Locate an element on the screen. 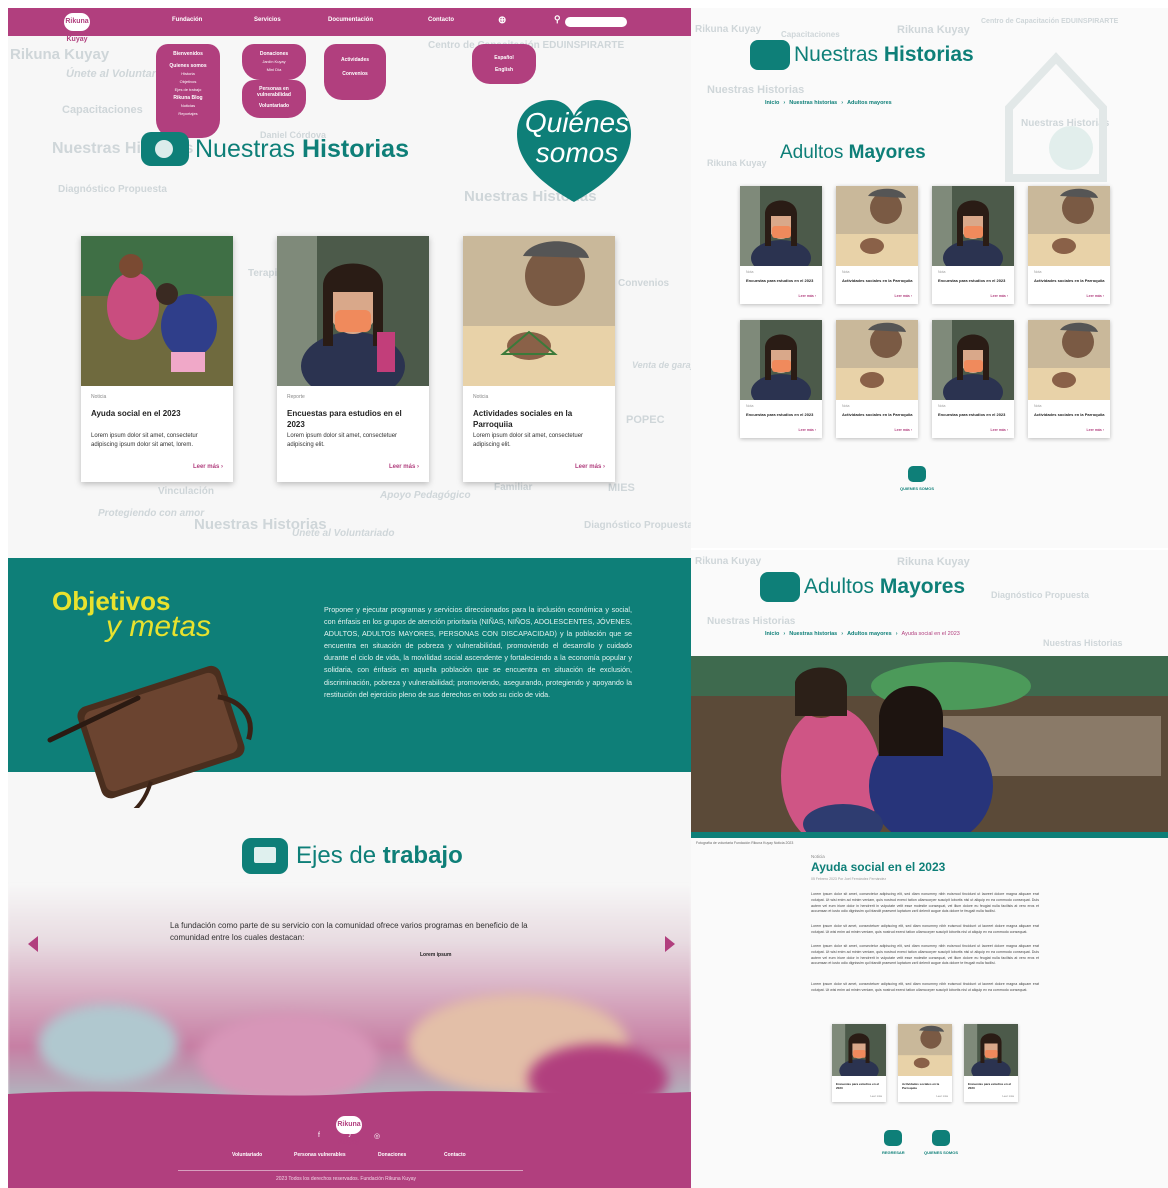 The height and width of the screenshot is (1188, 1168). logo: Rikuna Kuyay is located at coordinates (77, 28).